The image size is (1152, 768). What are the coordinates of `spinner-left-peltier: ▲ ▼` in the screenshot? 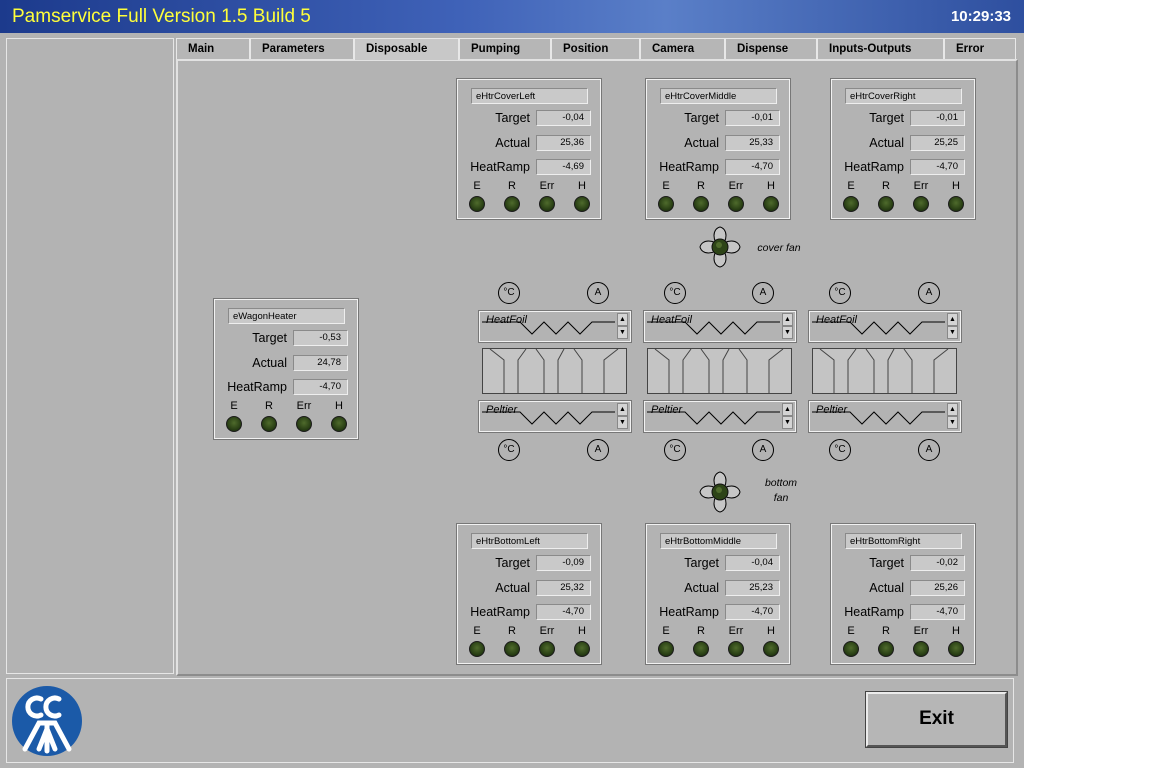 It's located at (622, 416).